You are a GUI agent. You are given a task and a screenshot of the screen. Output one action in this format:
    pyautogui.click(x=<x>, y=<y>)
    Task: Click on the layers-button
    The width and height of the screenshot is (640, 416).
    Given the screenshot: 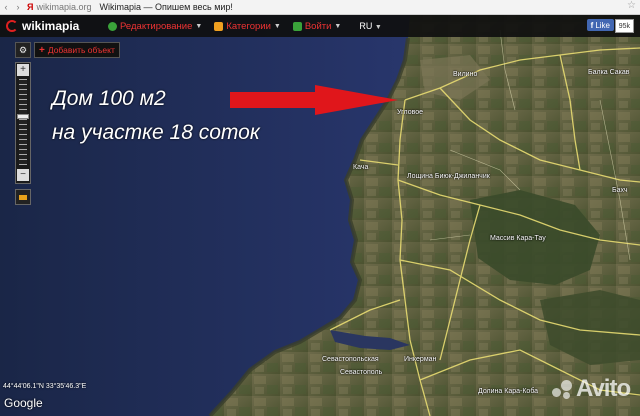 What is the action you would take?
    pyautogui.click(x=23, y=197)
    